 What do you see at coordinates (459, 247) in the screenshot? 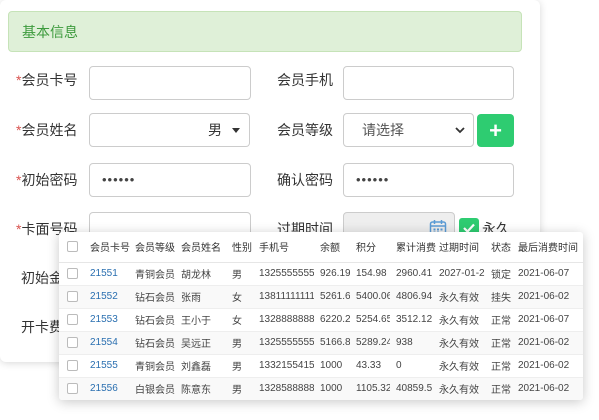
I see `column-header: 过期时间` at bounding box center [459, 247].